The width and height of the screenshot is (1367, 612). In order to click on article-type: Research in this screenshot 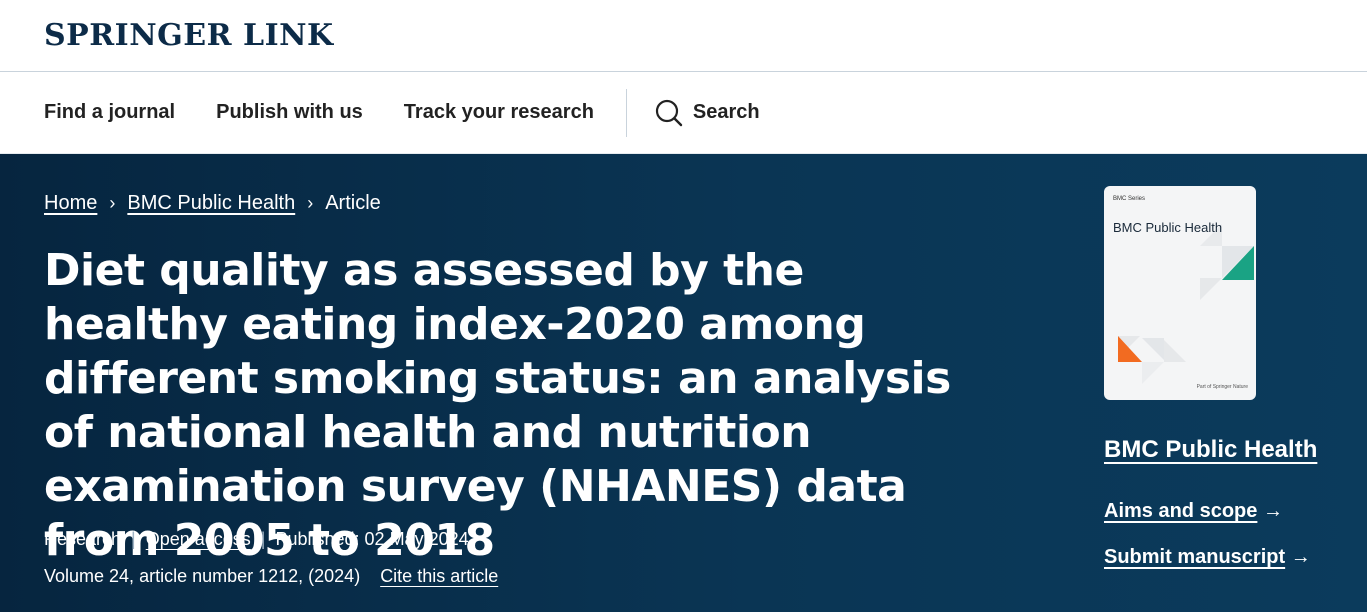, I will do `click(83, 539)`.